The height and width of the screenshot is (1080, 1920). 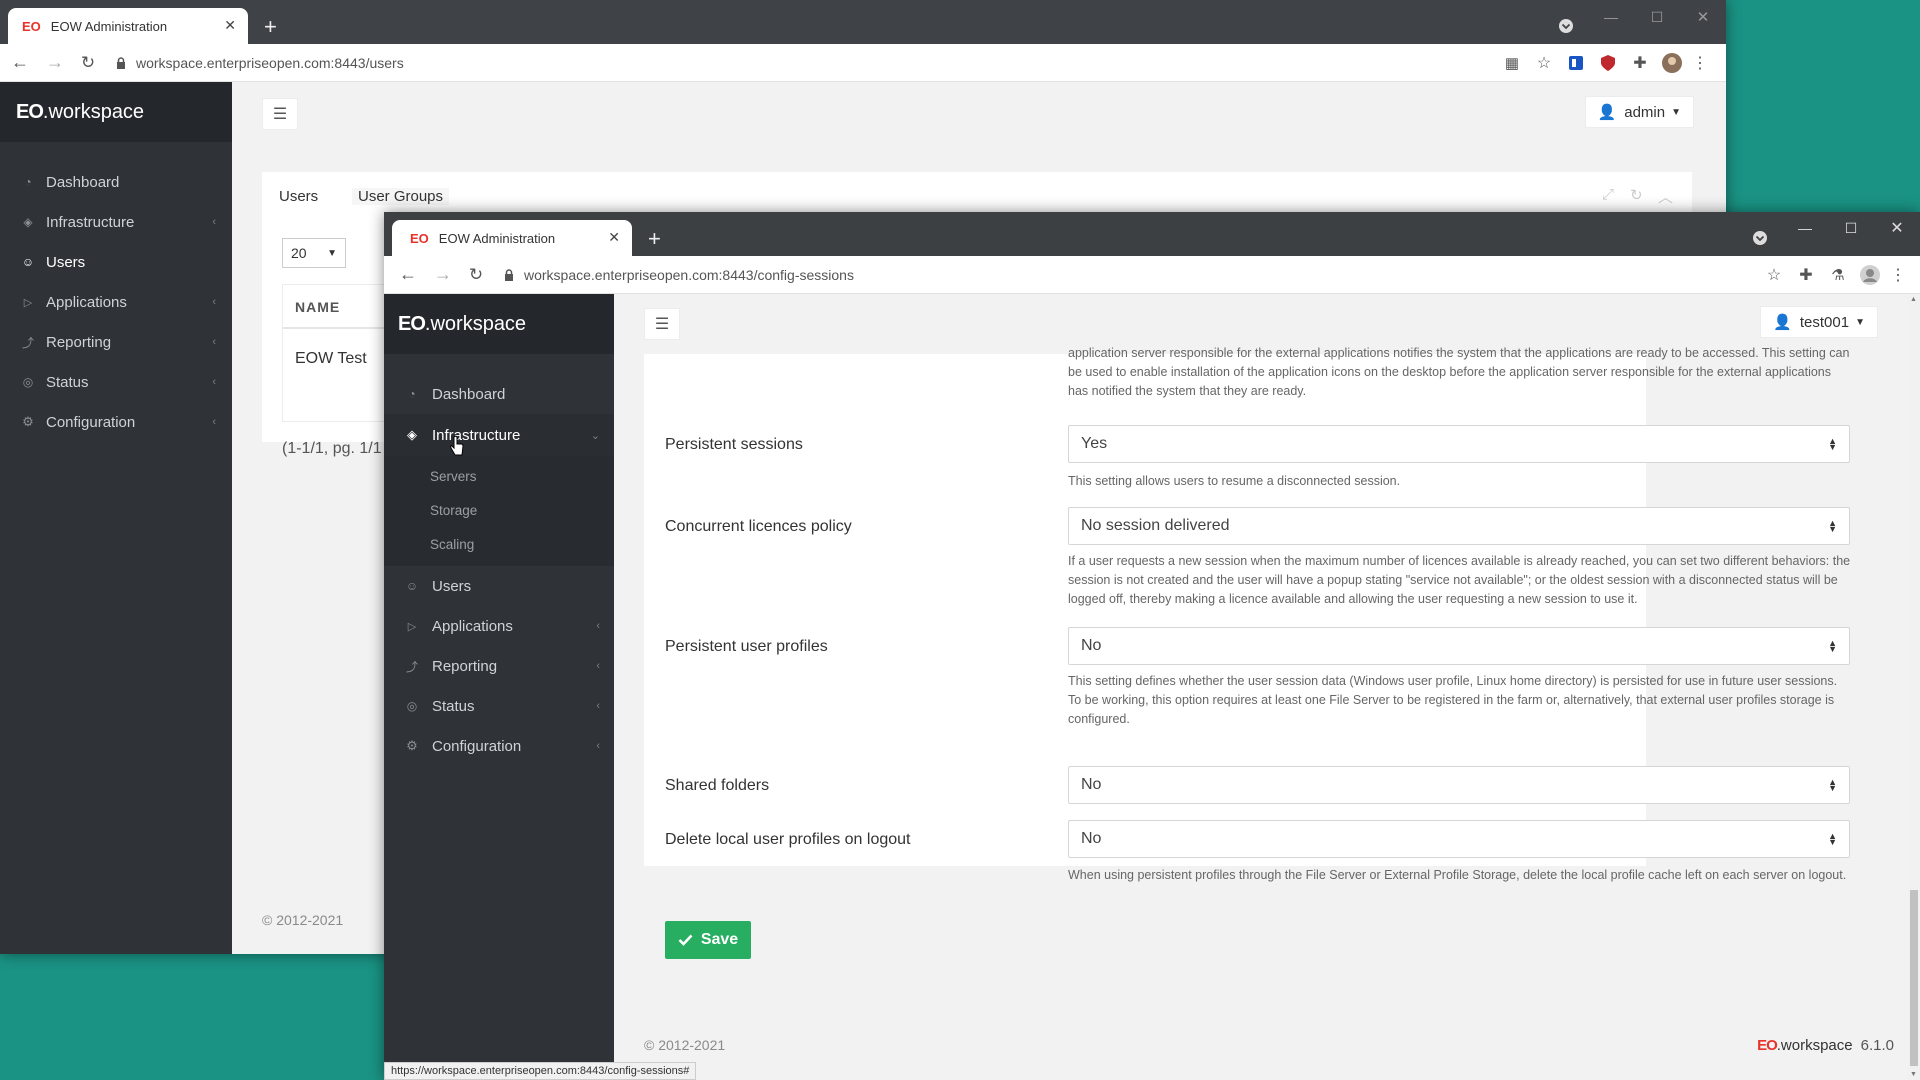 What do you see at coordinates (1767, 1045) in the screenshot?
I see `footer-logo-eo: EO` at bounding box center [1767, 1045].